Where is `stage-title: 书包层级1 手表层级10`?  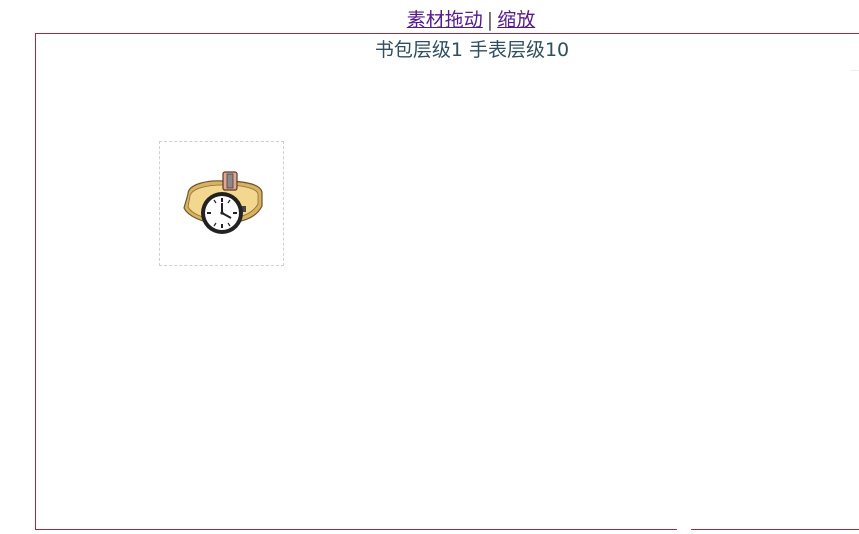 stage-title: 书包层级1 手表层级10 is located at coordinates (472, 50).